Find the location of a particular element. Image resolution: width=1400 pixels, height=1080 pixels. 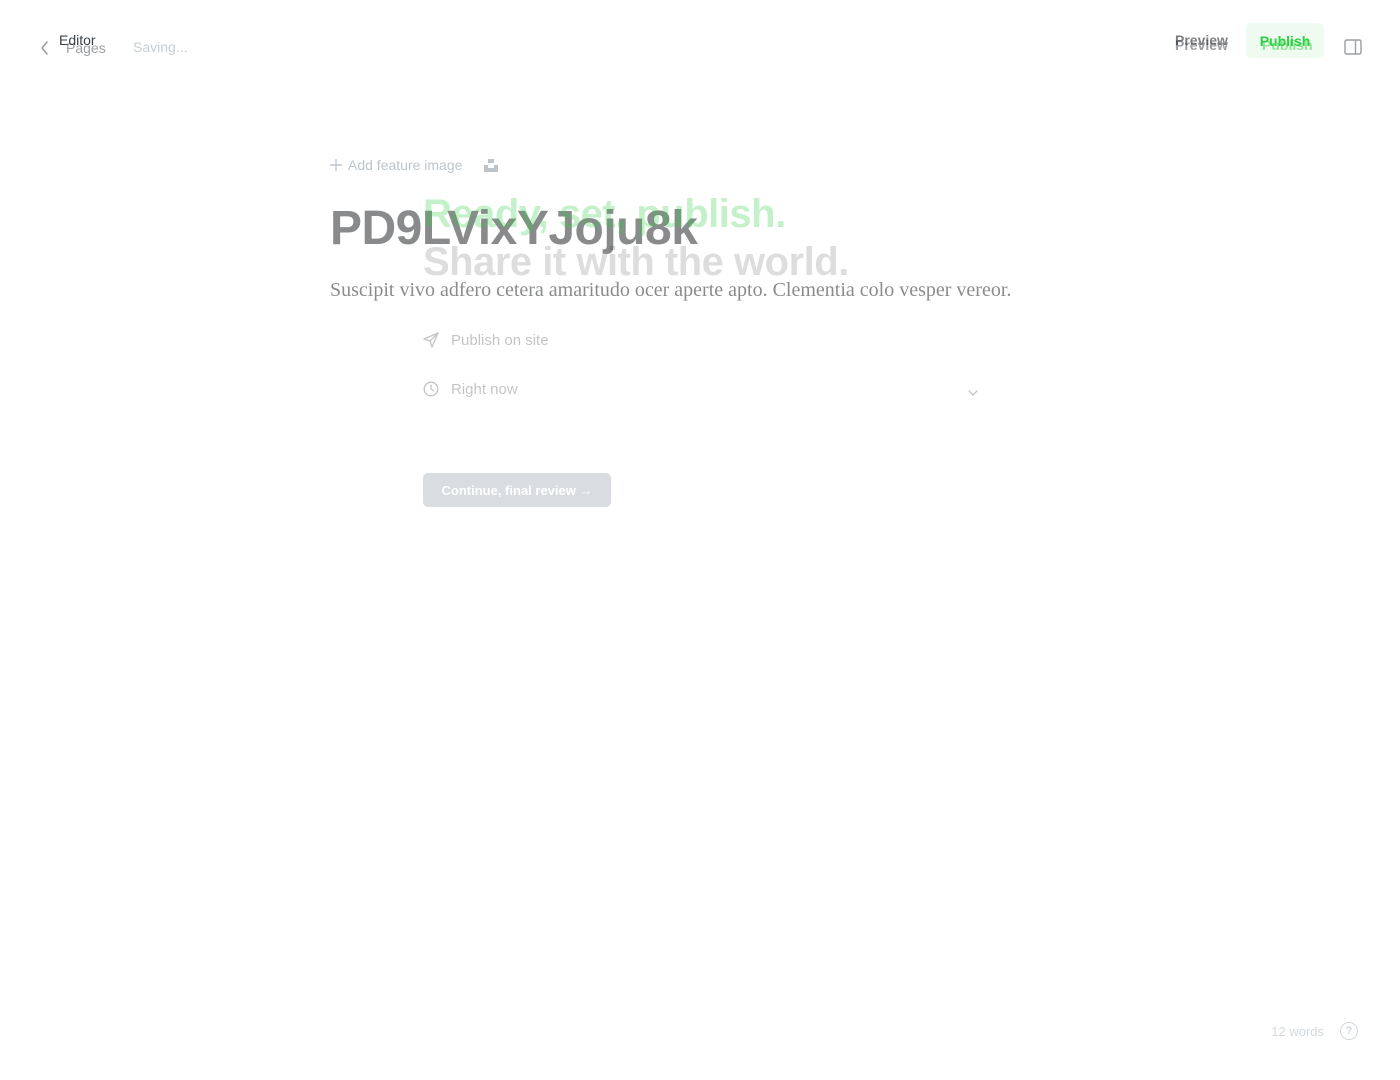

clock-icon is located at coordinates (431, 389).